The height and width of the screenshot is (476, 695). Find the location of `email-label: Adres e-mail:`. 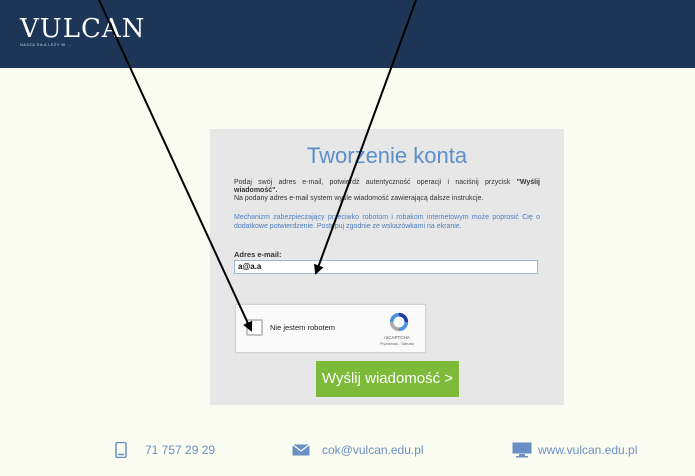

email-label: Adres e-mail: is located at coordinates (258, 254).